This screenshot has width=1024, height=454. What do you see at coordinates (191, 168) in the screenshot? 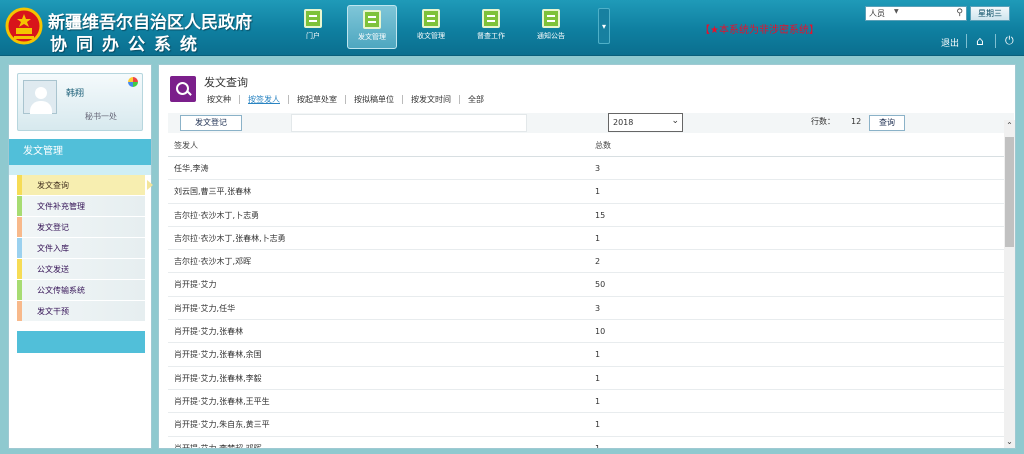
I see `cell-signer: 任华,李涛` at bounding box center [191, 168].